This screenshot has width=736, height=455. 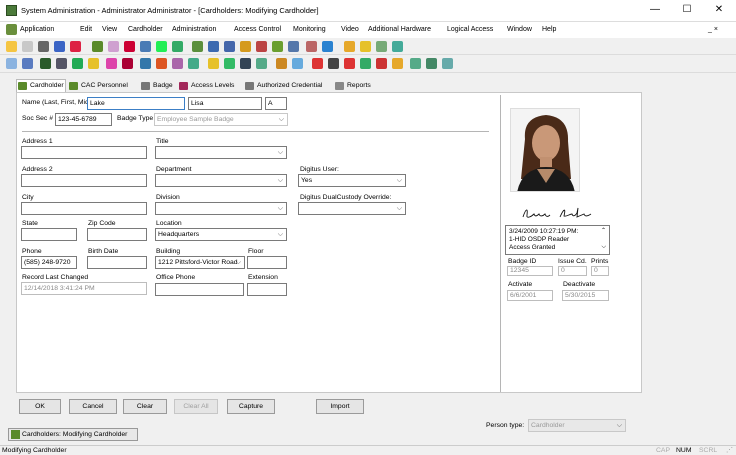 I want to click on green-icon, so click(x=77, y=63).